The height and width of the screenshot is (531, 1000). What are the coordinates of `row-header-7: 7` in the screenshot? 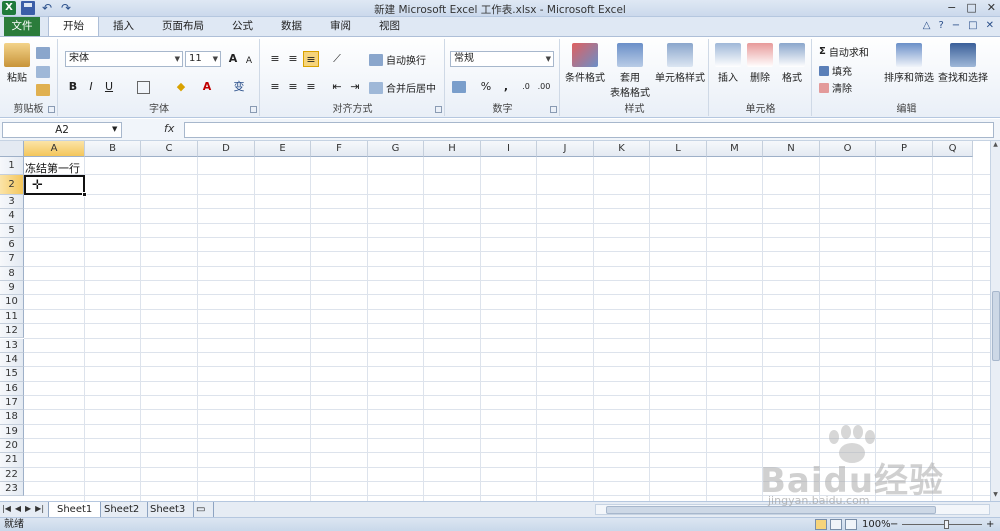 It's located at (12, 259).